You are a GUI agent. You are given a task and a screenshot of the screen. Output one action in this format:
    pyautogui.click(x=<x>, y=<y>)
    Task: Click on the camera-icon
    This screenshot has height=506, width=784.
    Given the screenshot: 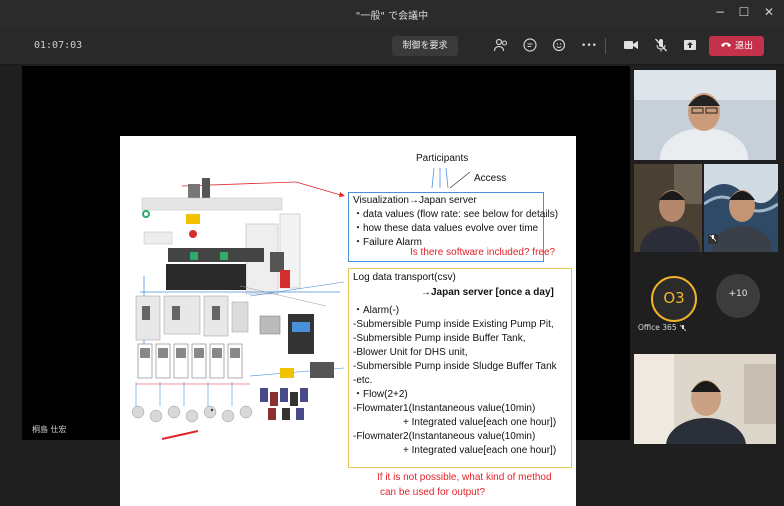 What is the action you would take?
    pyautogui.click(x=631, y=46)
    